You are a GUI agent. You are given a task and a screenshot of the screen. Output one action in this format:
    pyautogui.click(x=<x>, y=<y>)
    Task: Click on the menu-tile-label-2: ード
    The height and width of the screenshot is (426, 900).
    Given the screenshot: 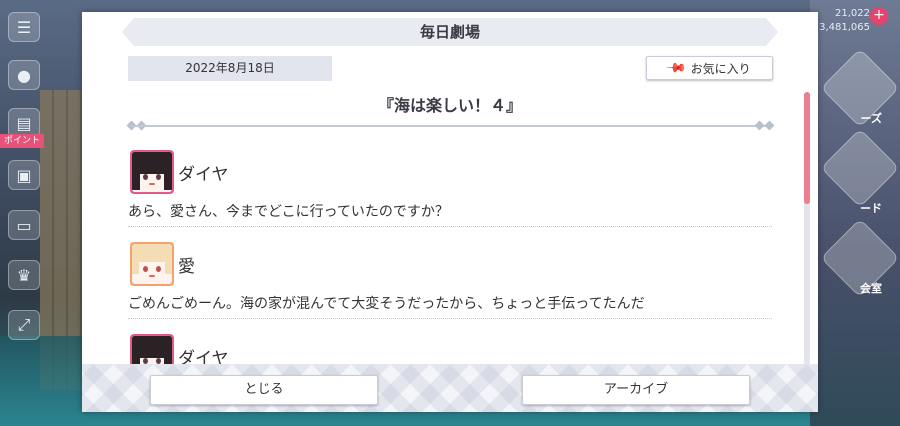 What is the action you would take?
    pyautogui.click(x=871, y=208)
    